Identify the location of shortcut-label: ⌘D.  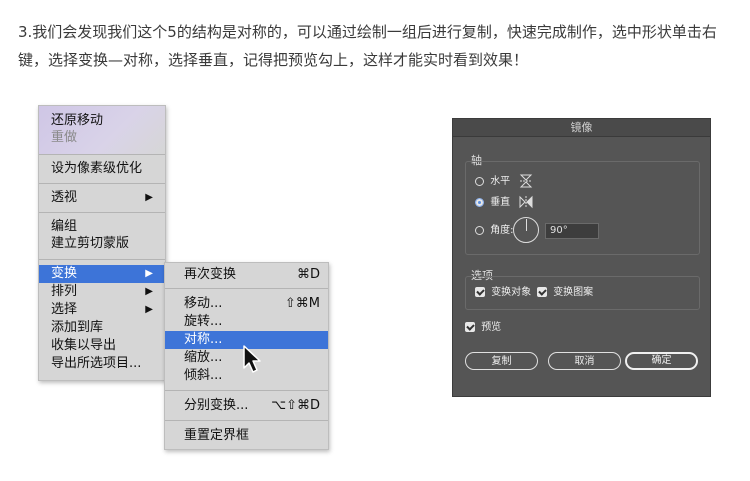
(308, 274).